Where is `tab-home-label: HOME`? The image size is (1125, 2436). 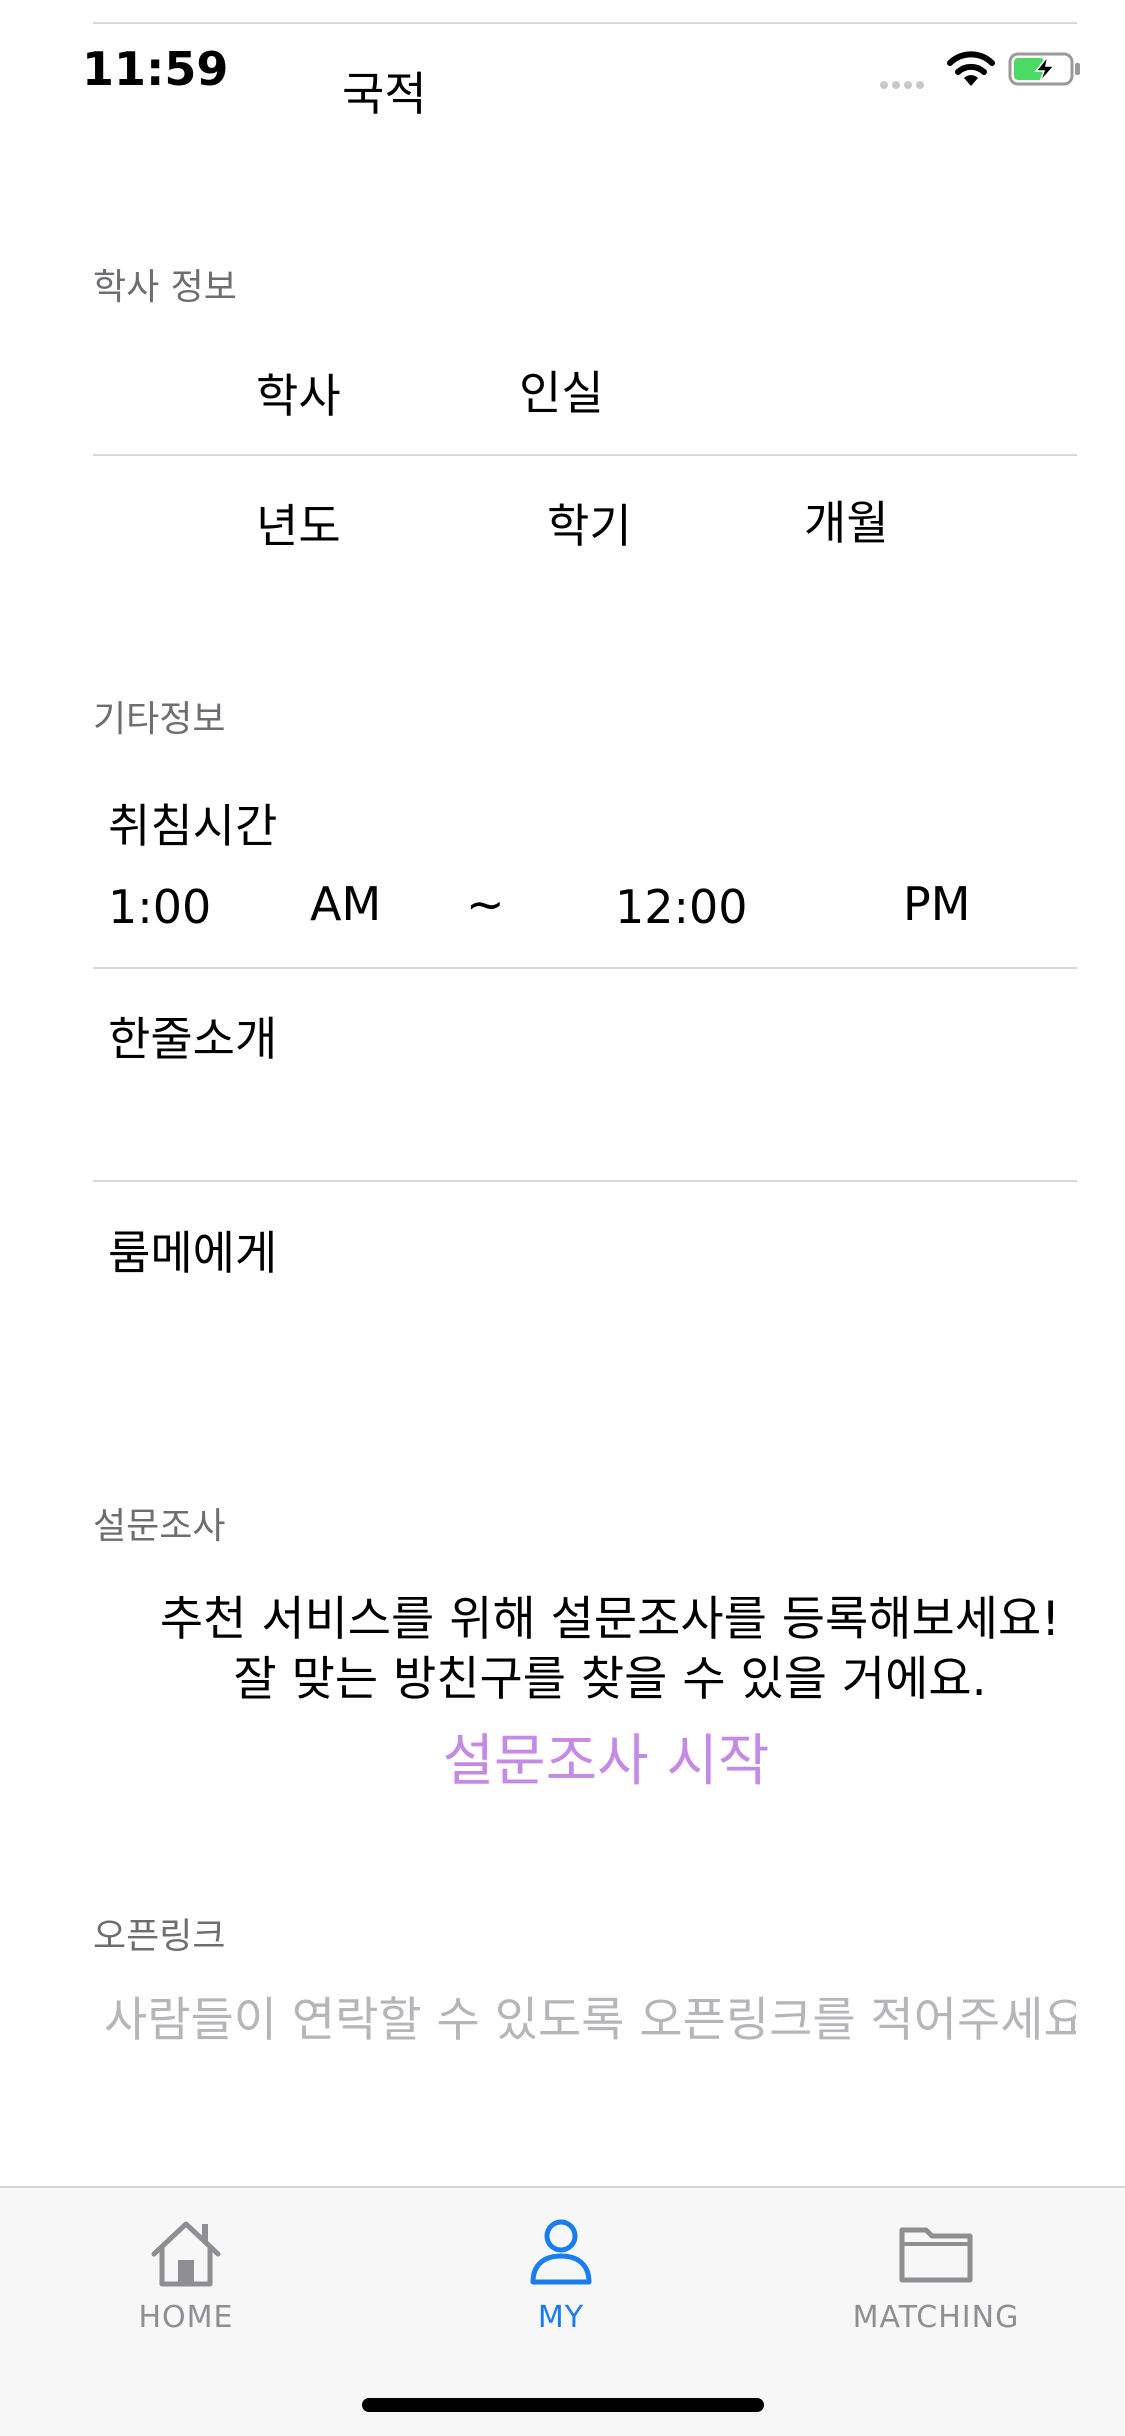 tab-home-label: HOME is located at coordinates (186, 2317).